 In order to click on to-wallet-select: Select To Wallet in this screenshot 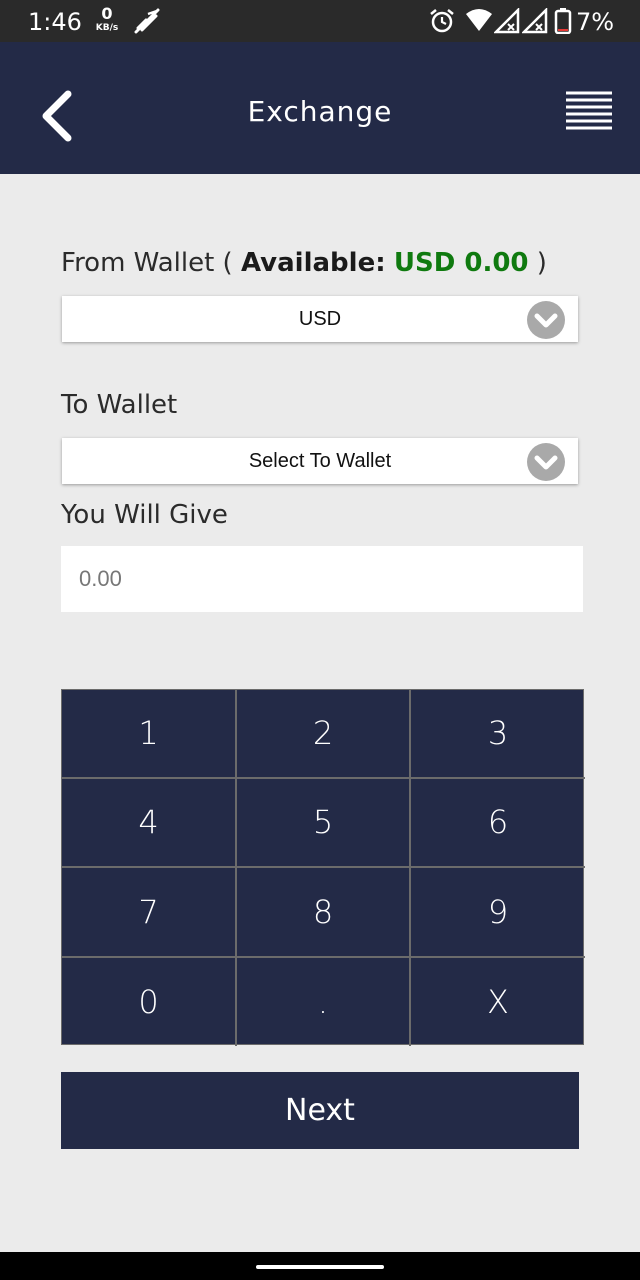, I will do `click(320, 461)`.